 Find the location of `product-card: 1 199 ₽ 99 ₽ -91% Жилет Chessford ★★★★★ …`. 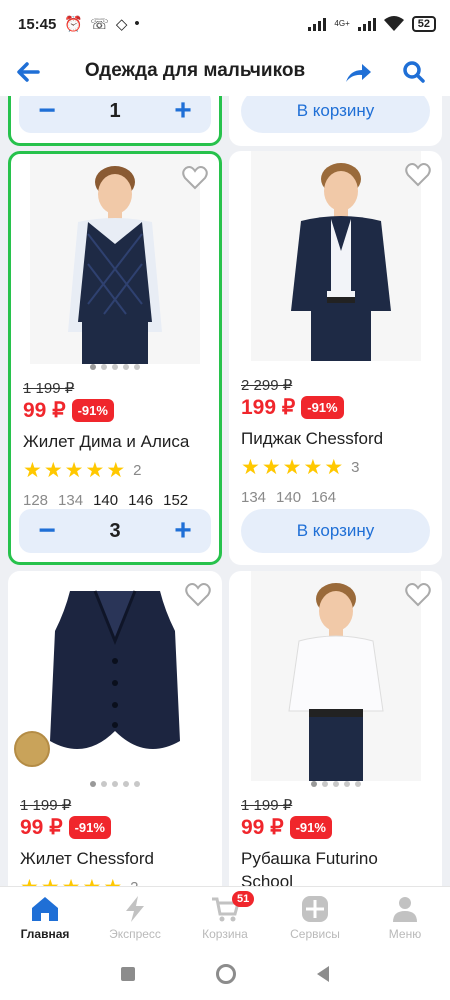

product-card: 1 199 ₽ 99 ₽ -91% Жилет Chessford ★★★★★ … is located at coordinates (115, 728).